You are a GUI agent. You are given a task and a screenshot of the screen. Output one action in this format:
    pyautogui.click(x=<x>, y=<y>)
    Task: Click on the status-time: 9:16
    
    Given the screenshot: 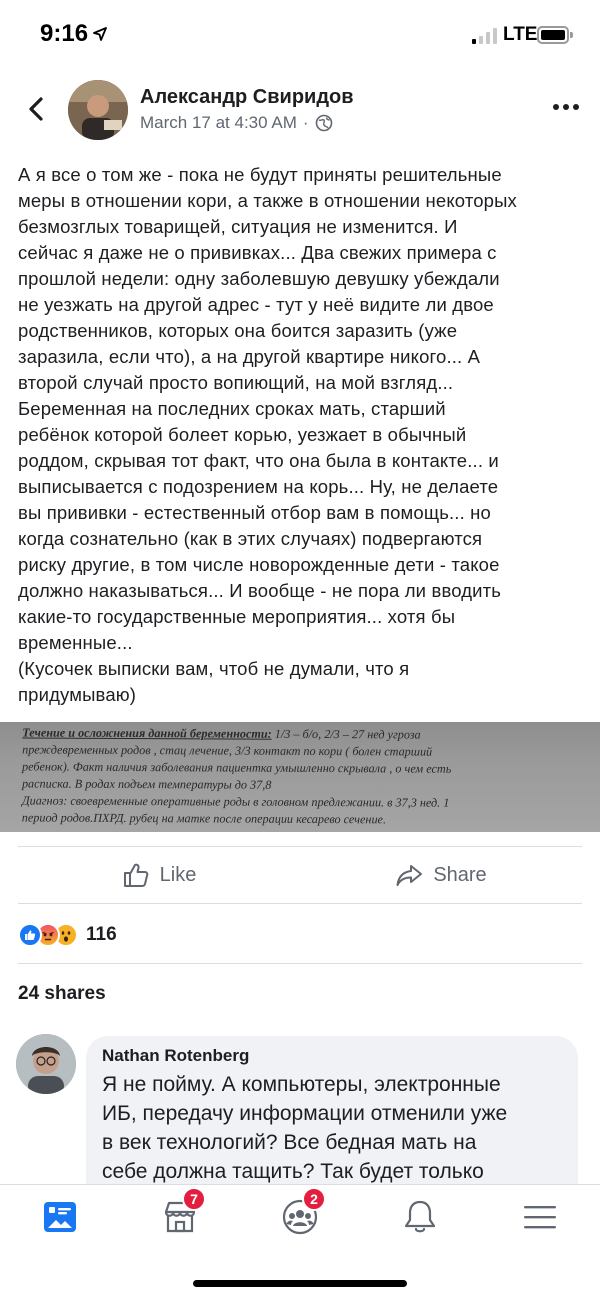 What is the action you would take?
    pyautogui.click(x=64, y=33)
    